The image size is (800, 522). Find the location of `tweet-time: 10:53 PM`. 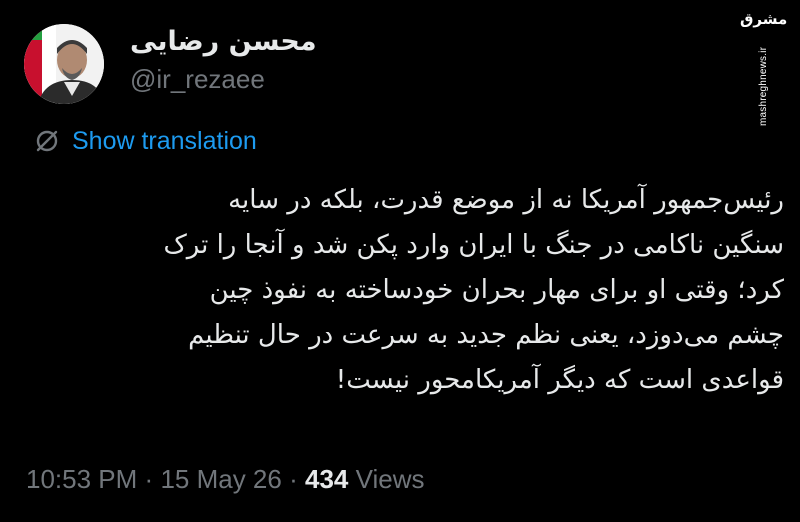

tweet-time: 10:53 PM is located at coordinates (81, 479).